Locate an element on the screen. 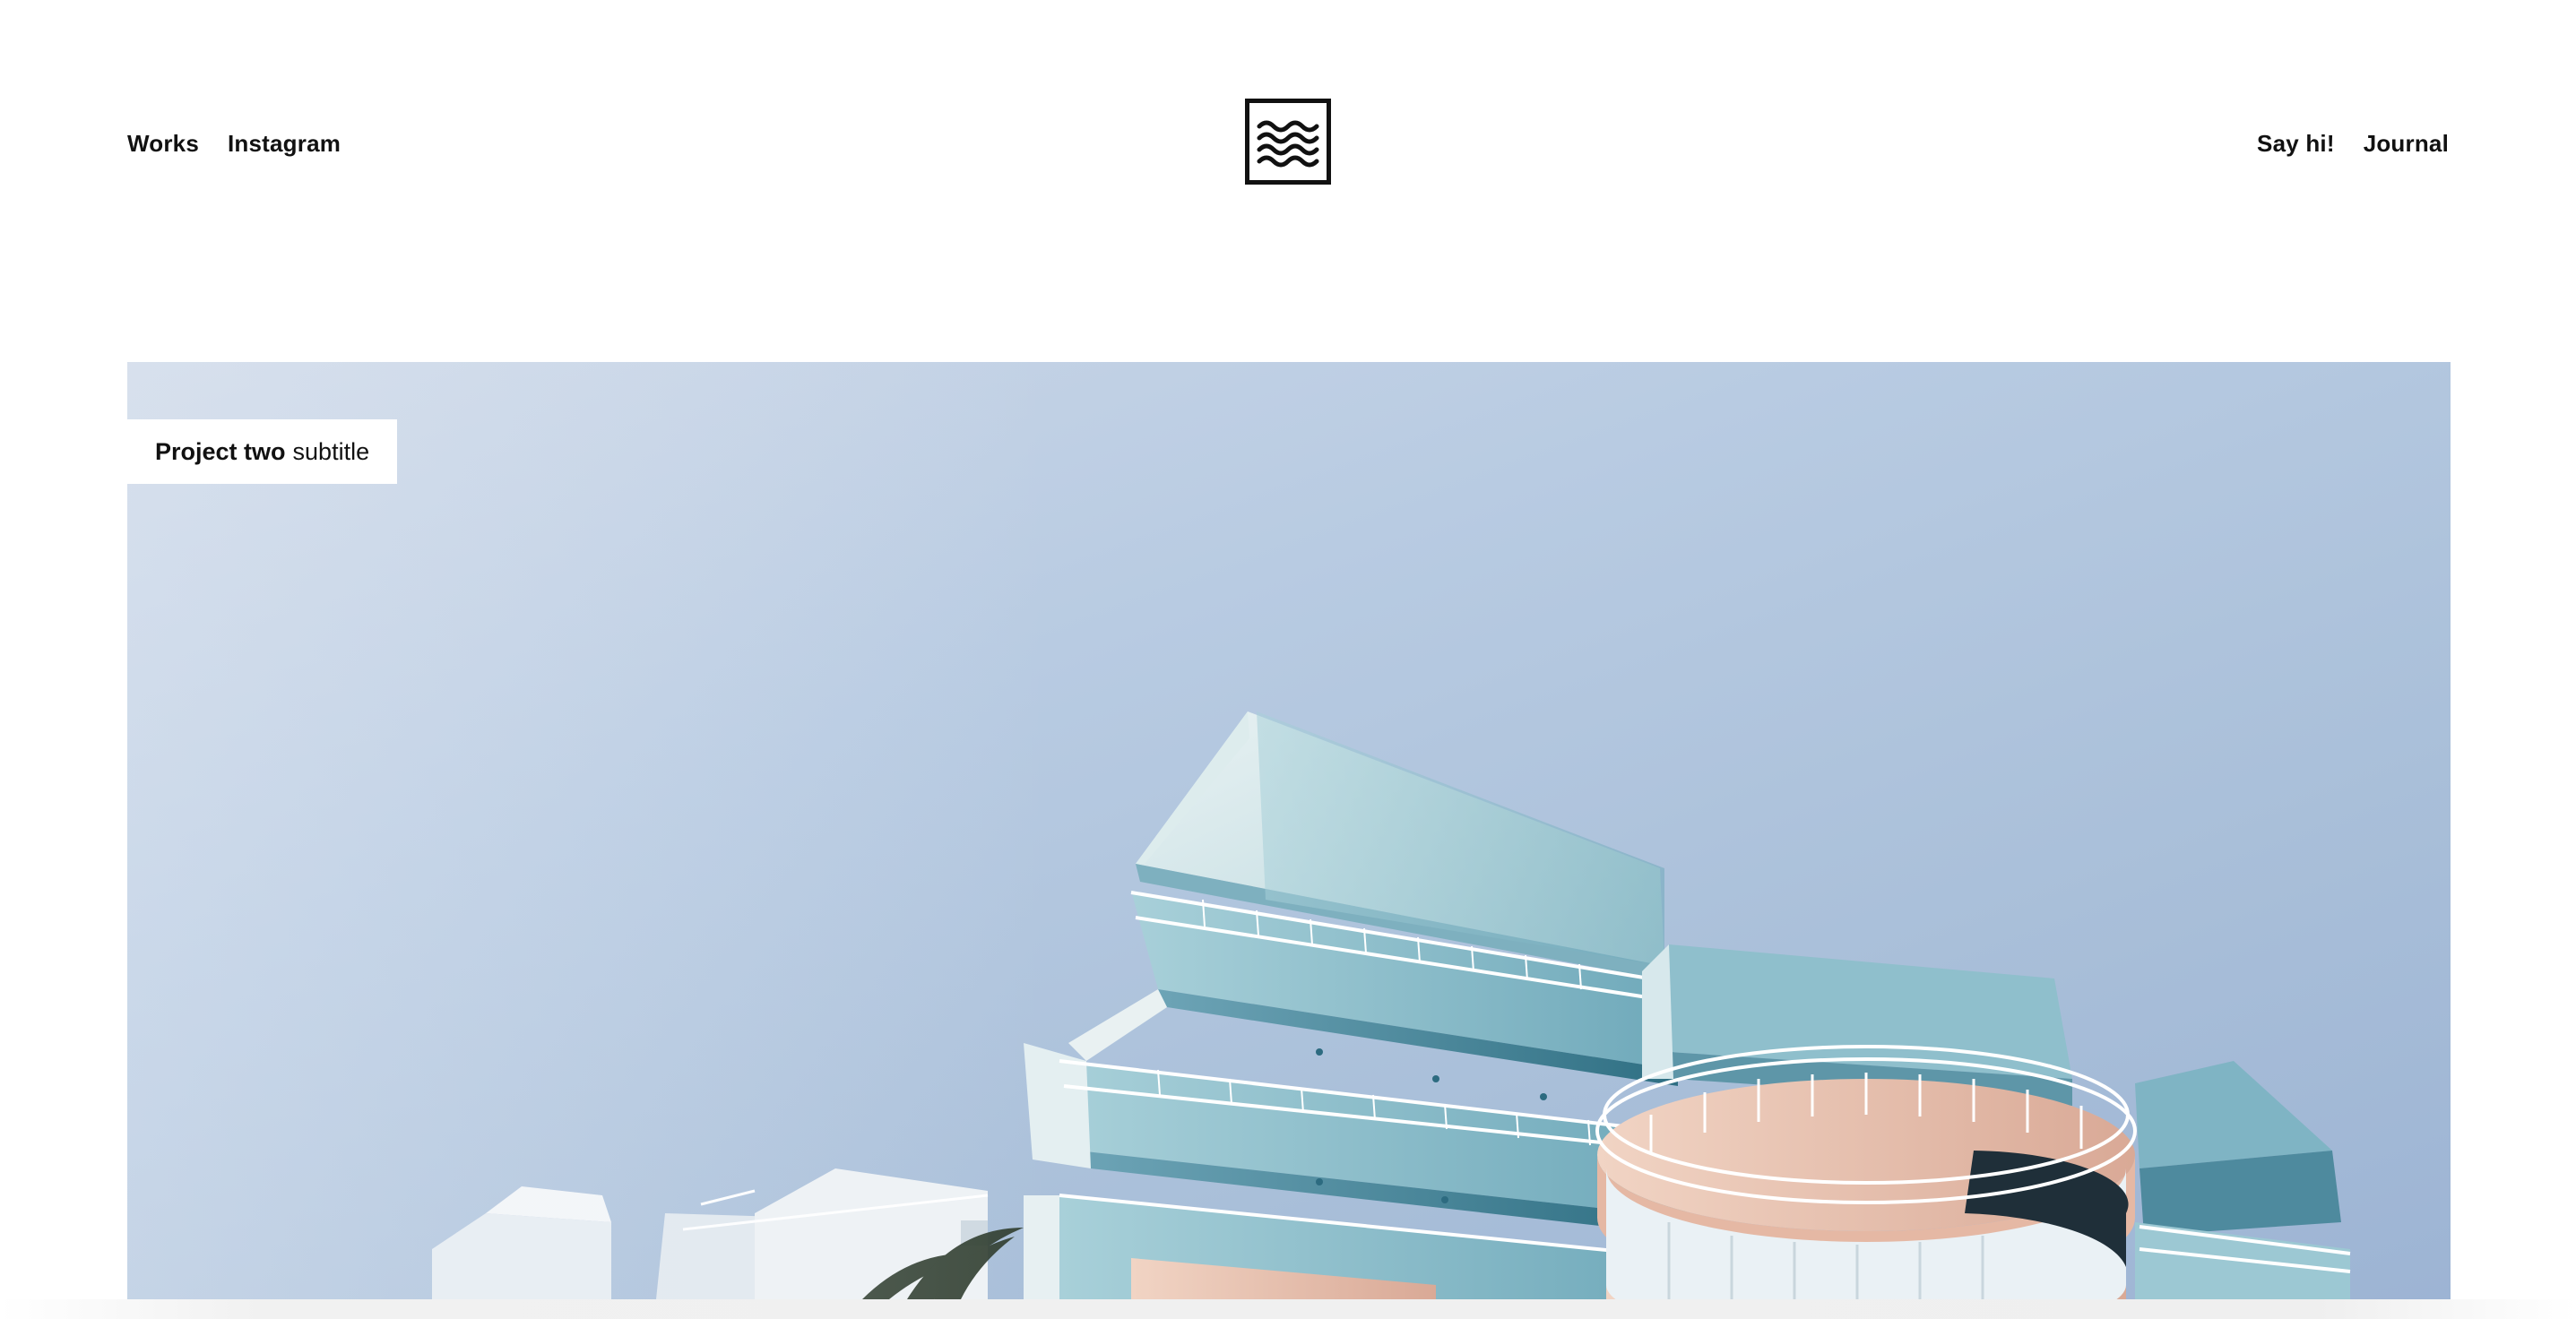  nav-link-journal: Journal is located at coordinates (2406, 144).